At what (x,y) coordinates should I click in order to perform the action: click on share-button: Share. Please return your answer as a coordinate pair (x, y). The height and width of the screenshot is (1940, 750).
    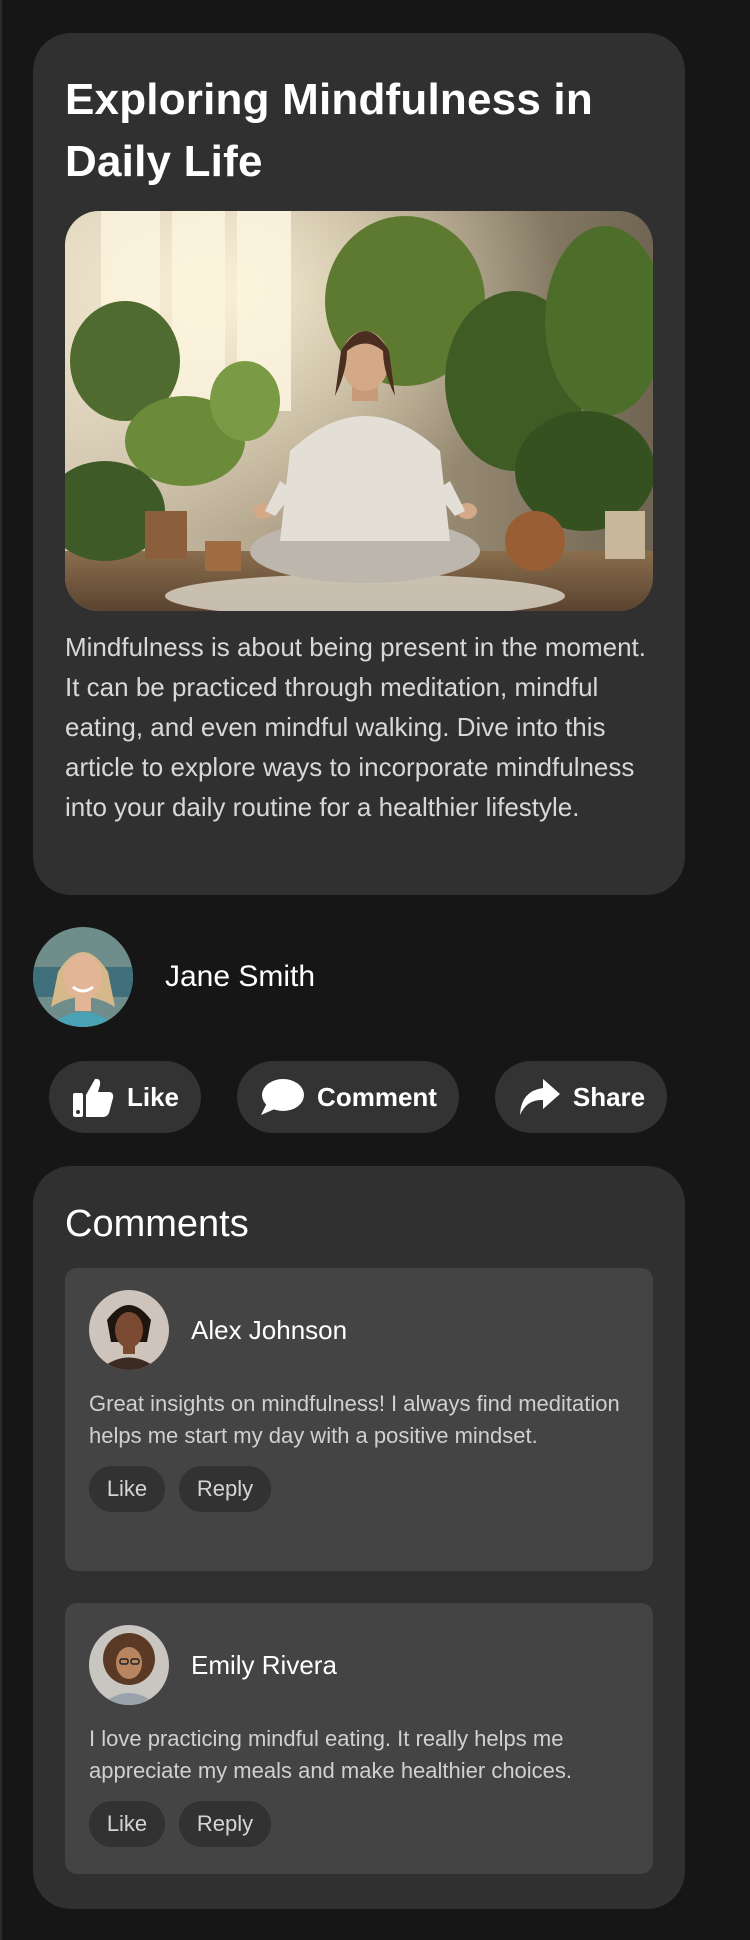
    Looking at the image, I should click on (581, 1097).